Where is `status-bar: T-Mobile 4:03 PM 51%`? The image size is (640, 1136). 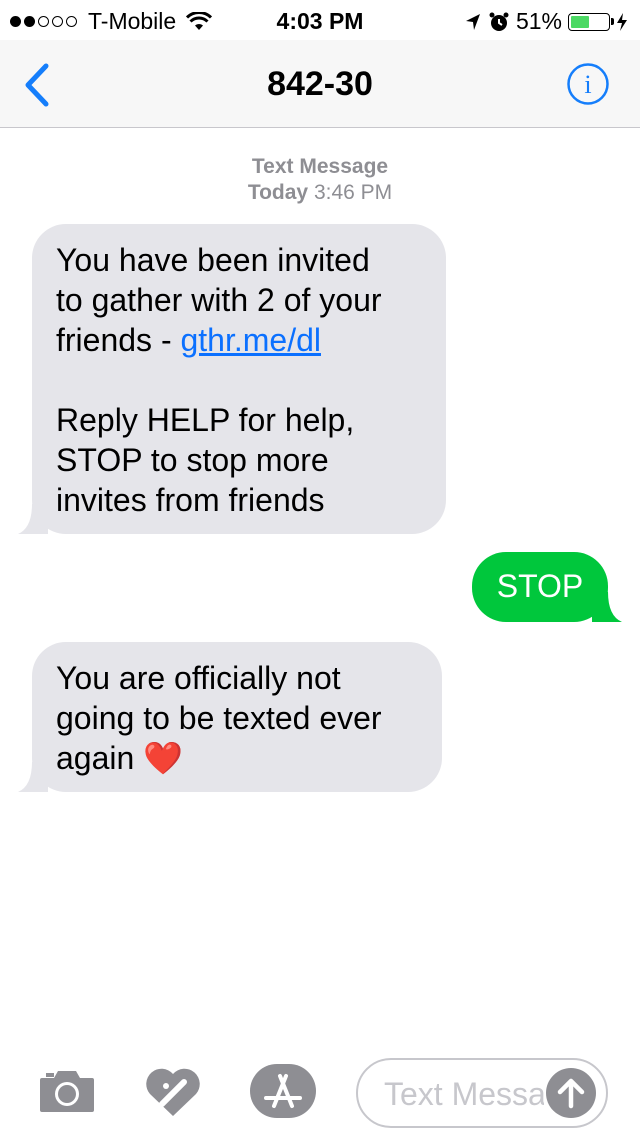 status-bar: T-Mobile 4:03 PM 51% is located at coordinates (320, 20).